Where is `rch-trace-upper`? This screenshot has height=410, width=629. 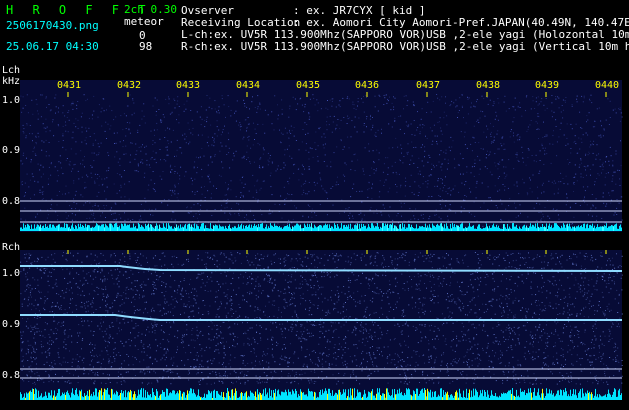 rch-trace-upper is located at coordinates (321, 268).